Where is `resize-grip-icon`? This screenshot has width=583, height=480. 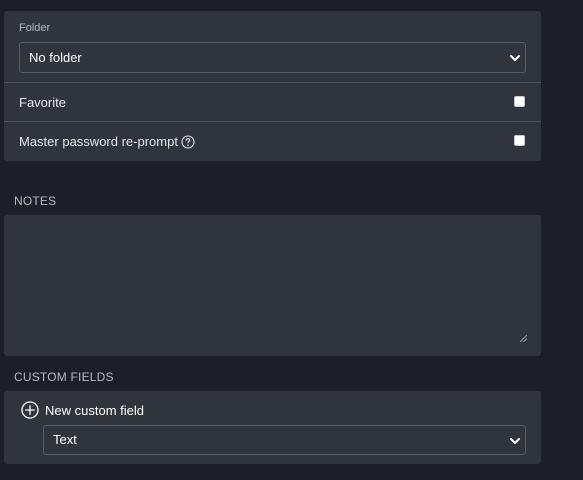
resize-grip-icon is located at coordinates (523, 338).